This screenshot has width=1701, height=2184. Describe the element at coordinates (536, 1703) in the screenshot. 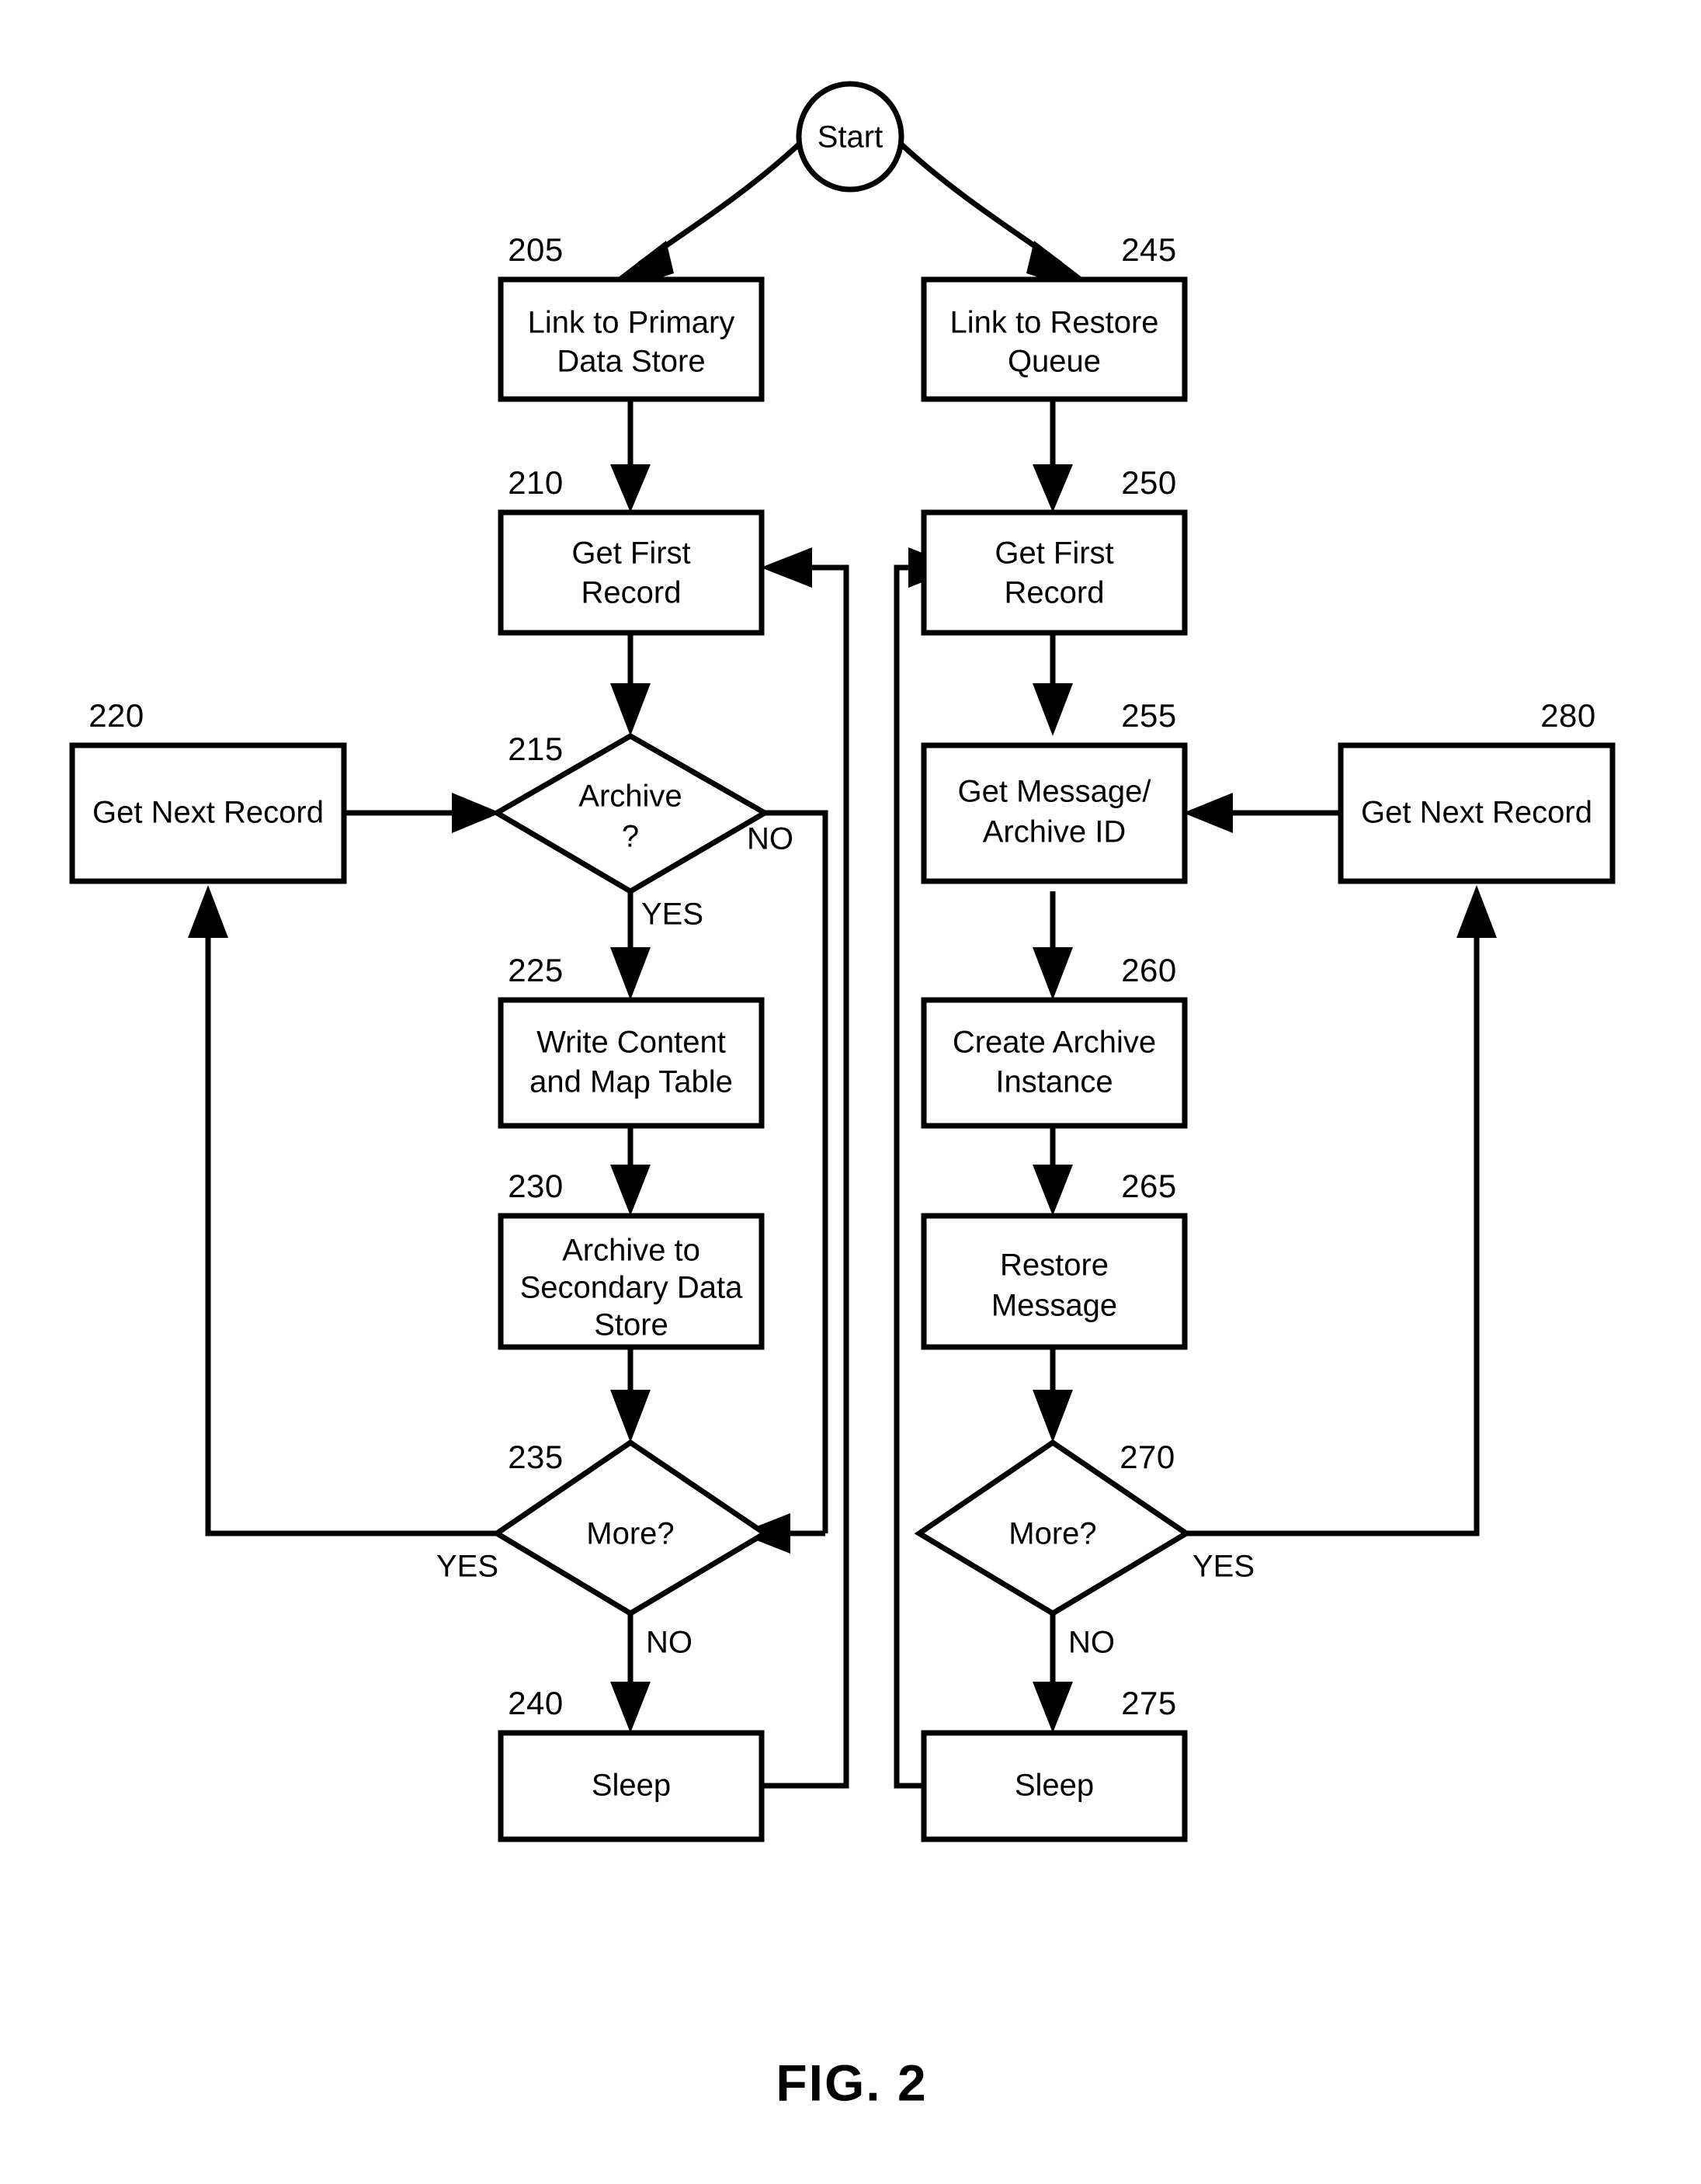

I see `ref-num-240: 240` at that location.